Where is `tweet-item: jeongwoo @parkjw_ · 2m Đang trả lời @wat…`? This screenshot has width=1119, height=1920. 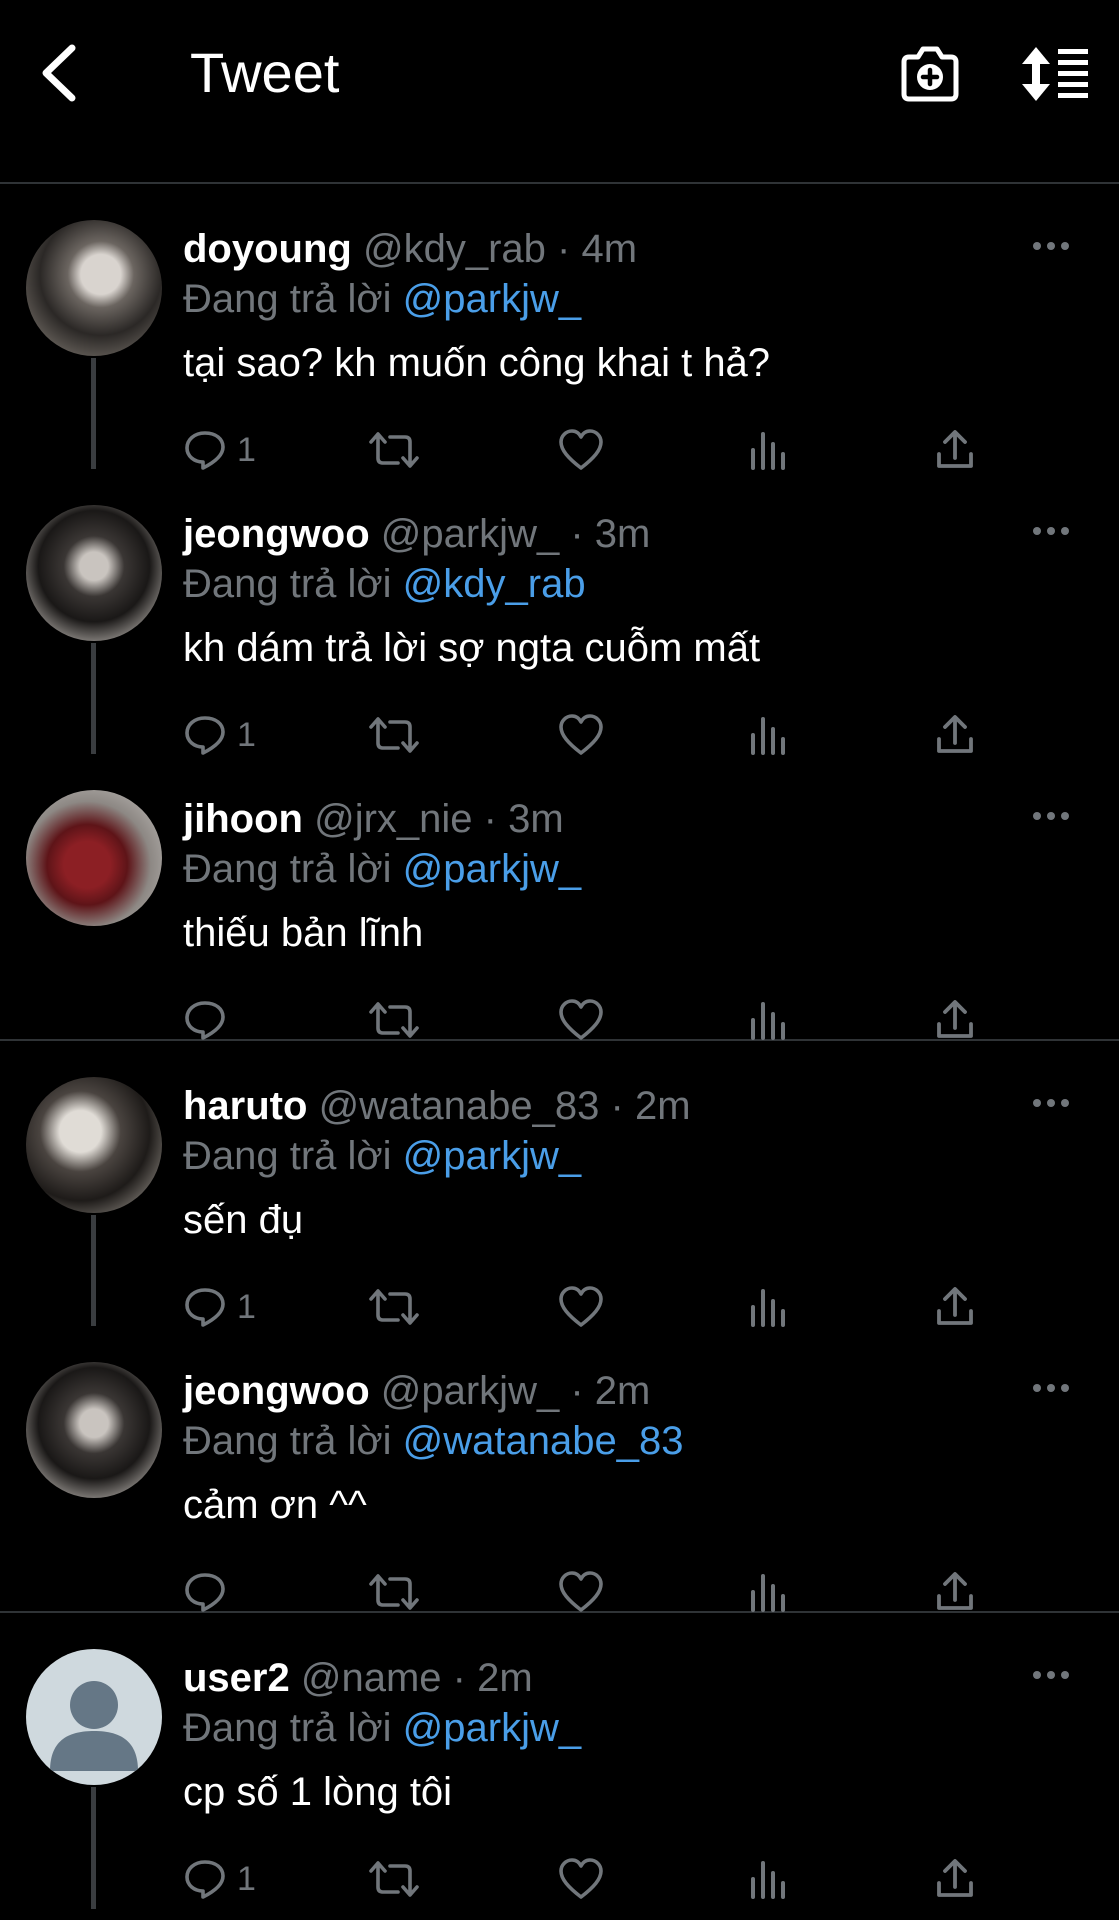 tweet-item: jeongwoo @parkjw_ · 2m Đang trả lời @wat… is located at coordinates (559, 1469).